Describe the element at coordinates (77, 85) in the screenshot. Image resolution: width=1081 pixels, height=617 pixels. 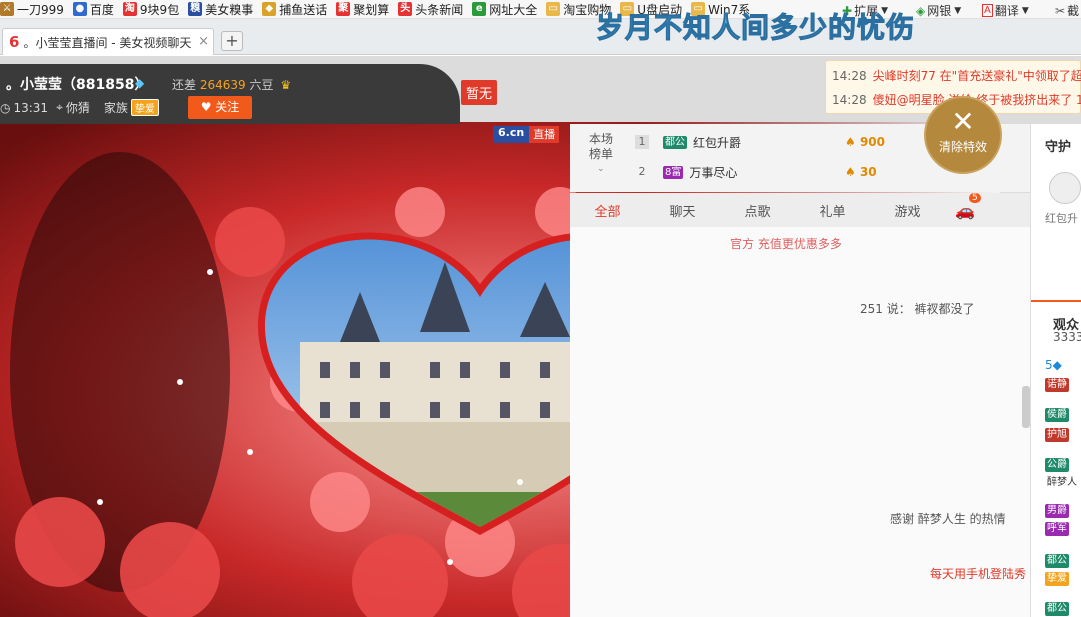
I see `anchor-name: 。小莹莹（881858）` at that location.